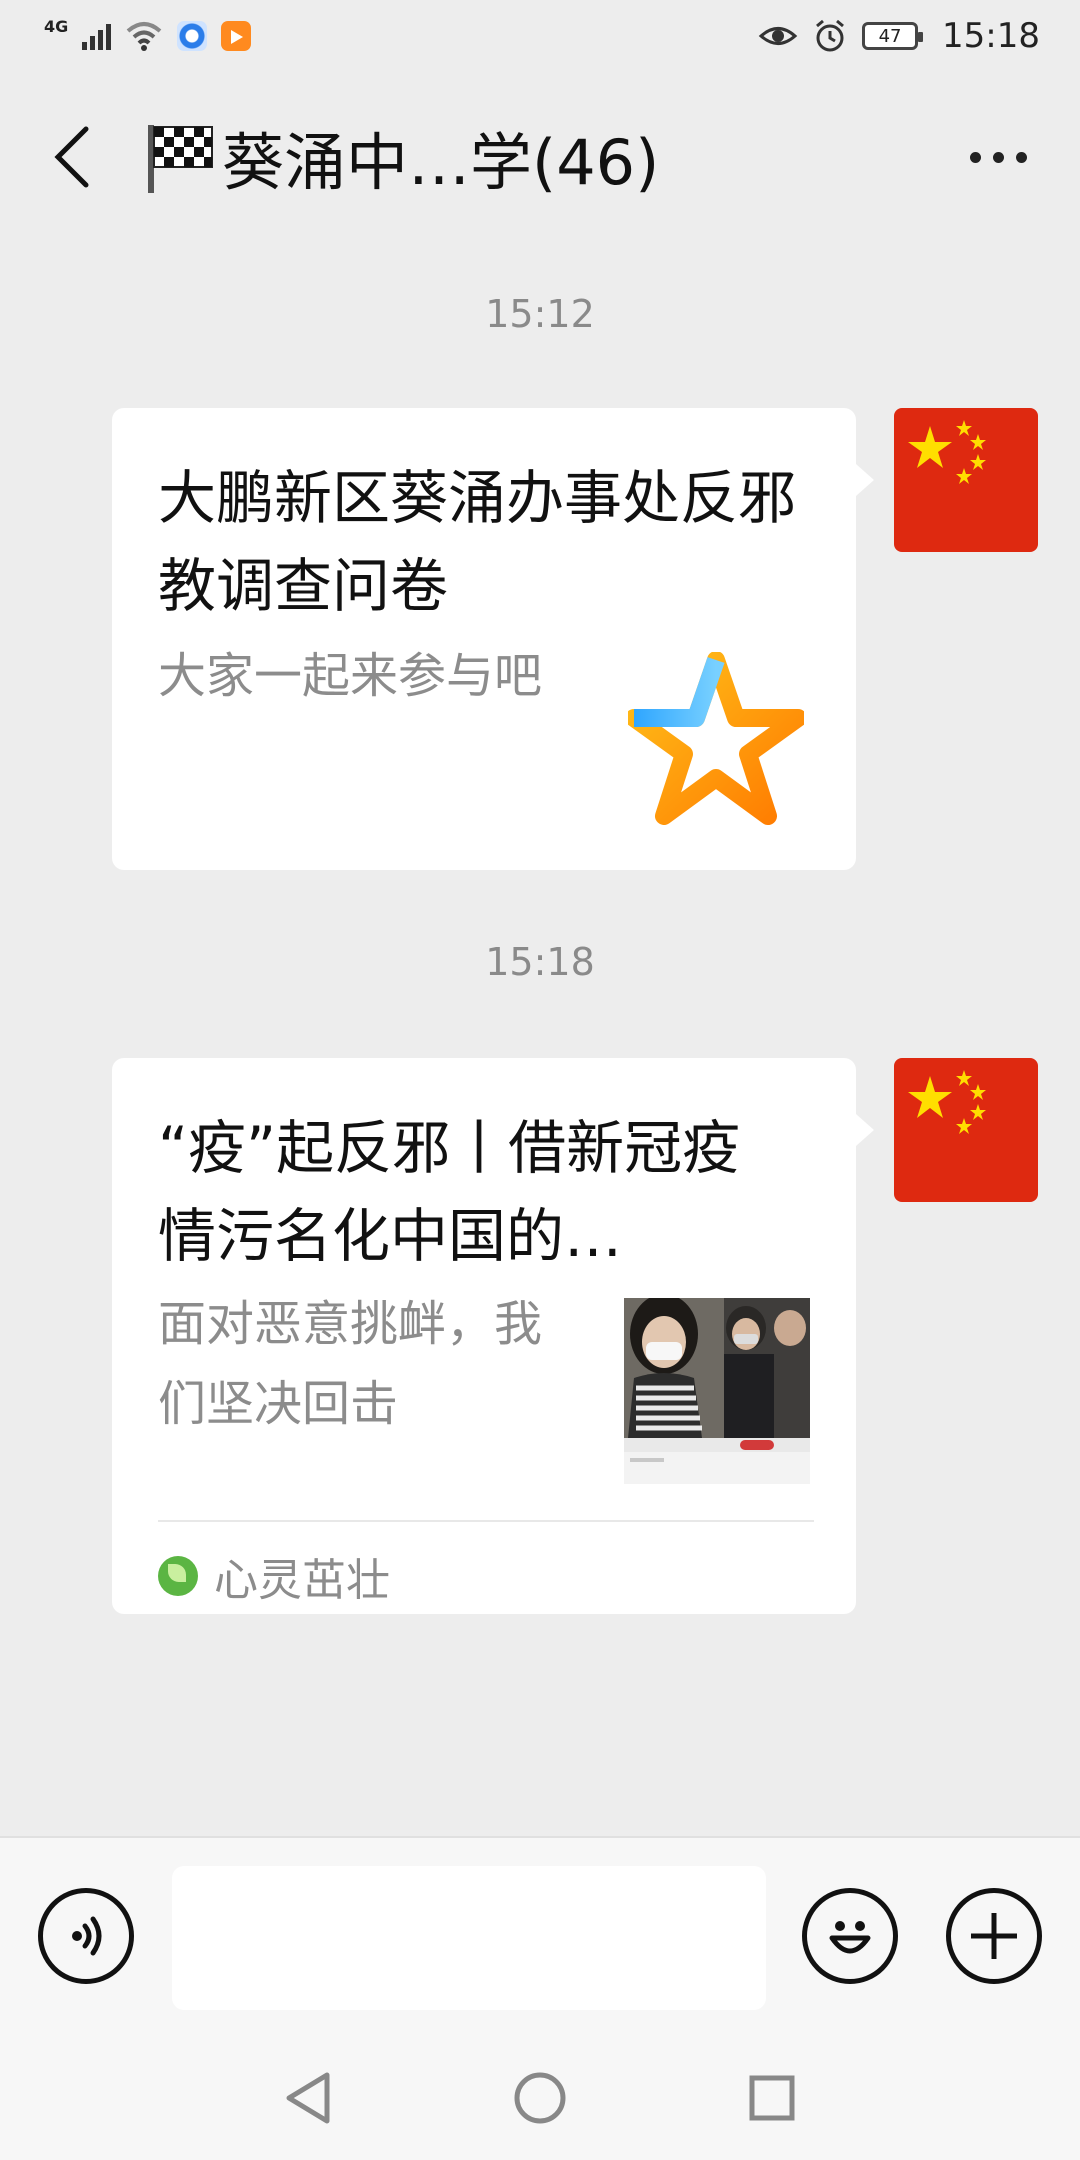 The image size is (1080, 2160). I want to click on nav-back-icon, so click(308, 2098).